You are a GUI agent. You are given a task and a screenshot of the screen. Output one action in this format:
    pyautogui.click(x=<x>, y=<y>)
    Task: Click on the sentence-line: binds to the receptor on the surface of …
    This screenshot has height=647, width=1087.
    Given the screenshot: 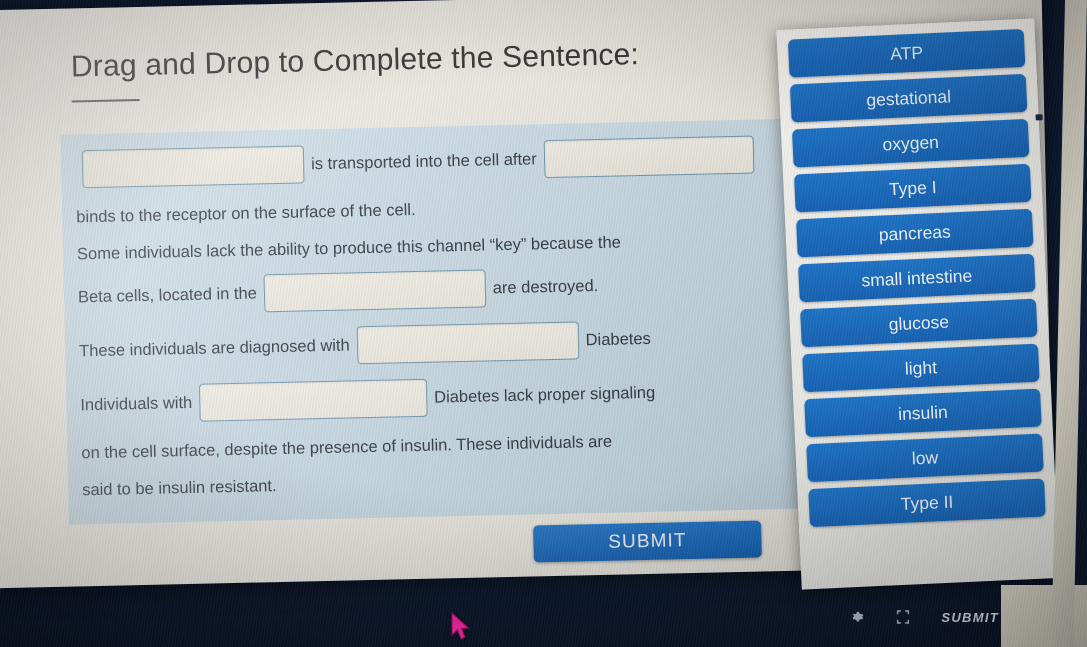 What is the action you would take?
    pyautogui.click(x=430, y=209)
    